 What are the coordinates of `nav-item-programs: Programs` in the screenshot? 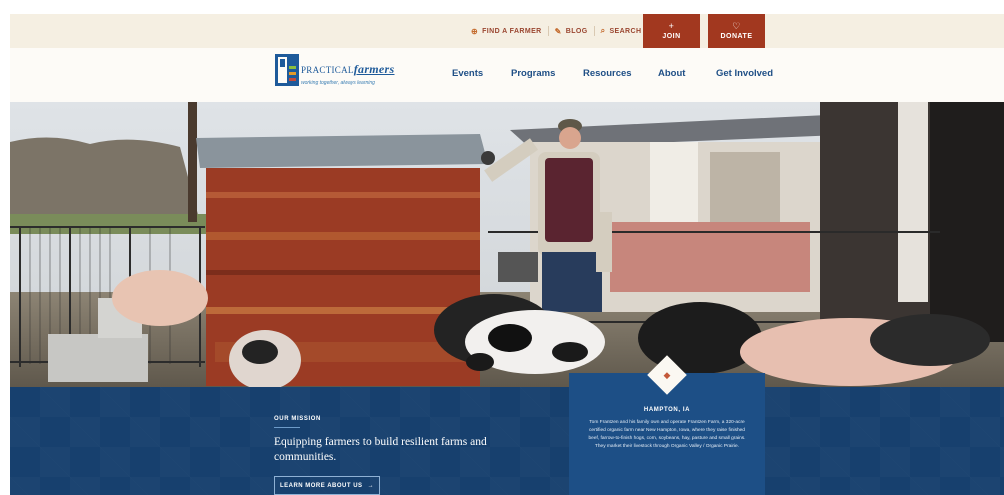 It's located at (533, 73).